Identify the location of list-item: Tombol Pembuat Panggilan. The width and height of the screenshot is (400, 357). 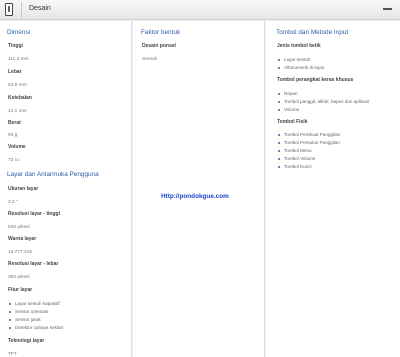
(309, 134).